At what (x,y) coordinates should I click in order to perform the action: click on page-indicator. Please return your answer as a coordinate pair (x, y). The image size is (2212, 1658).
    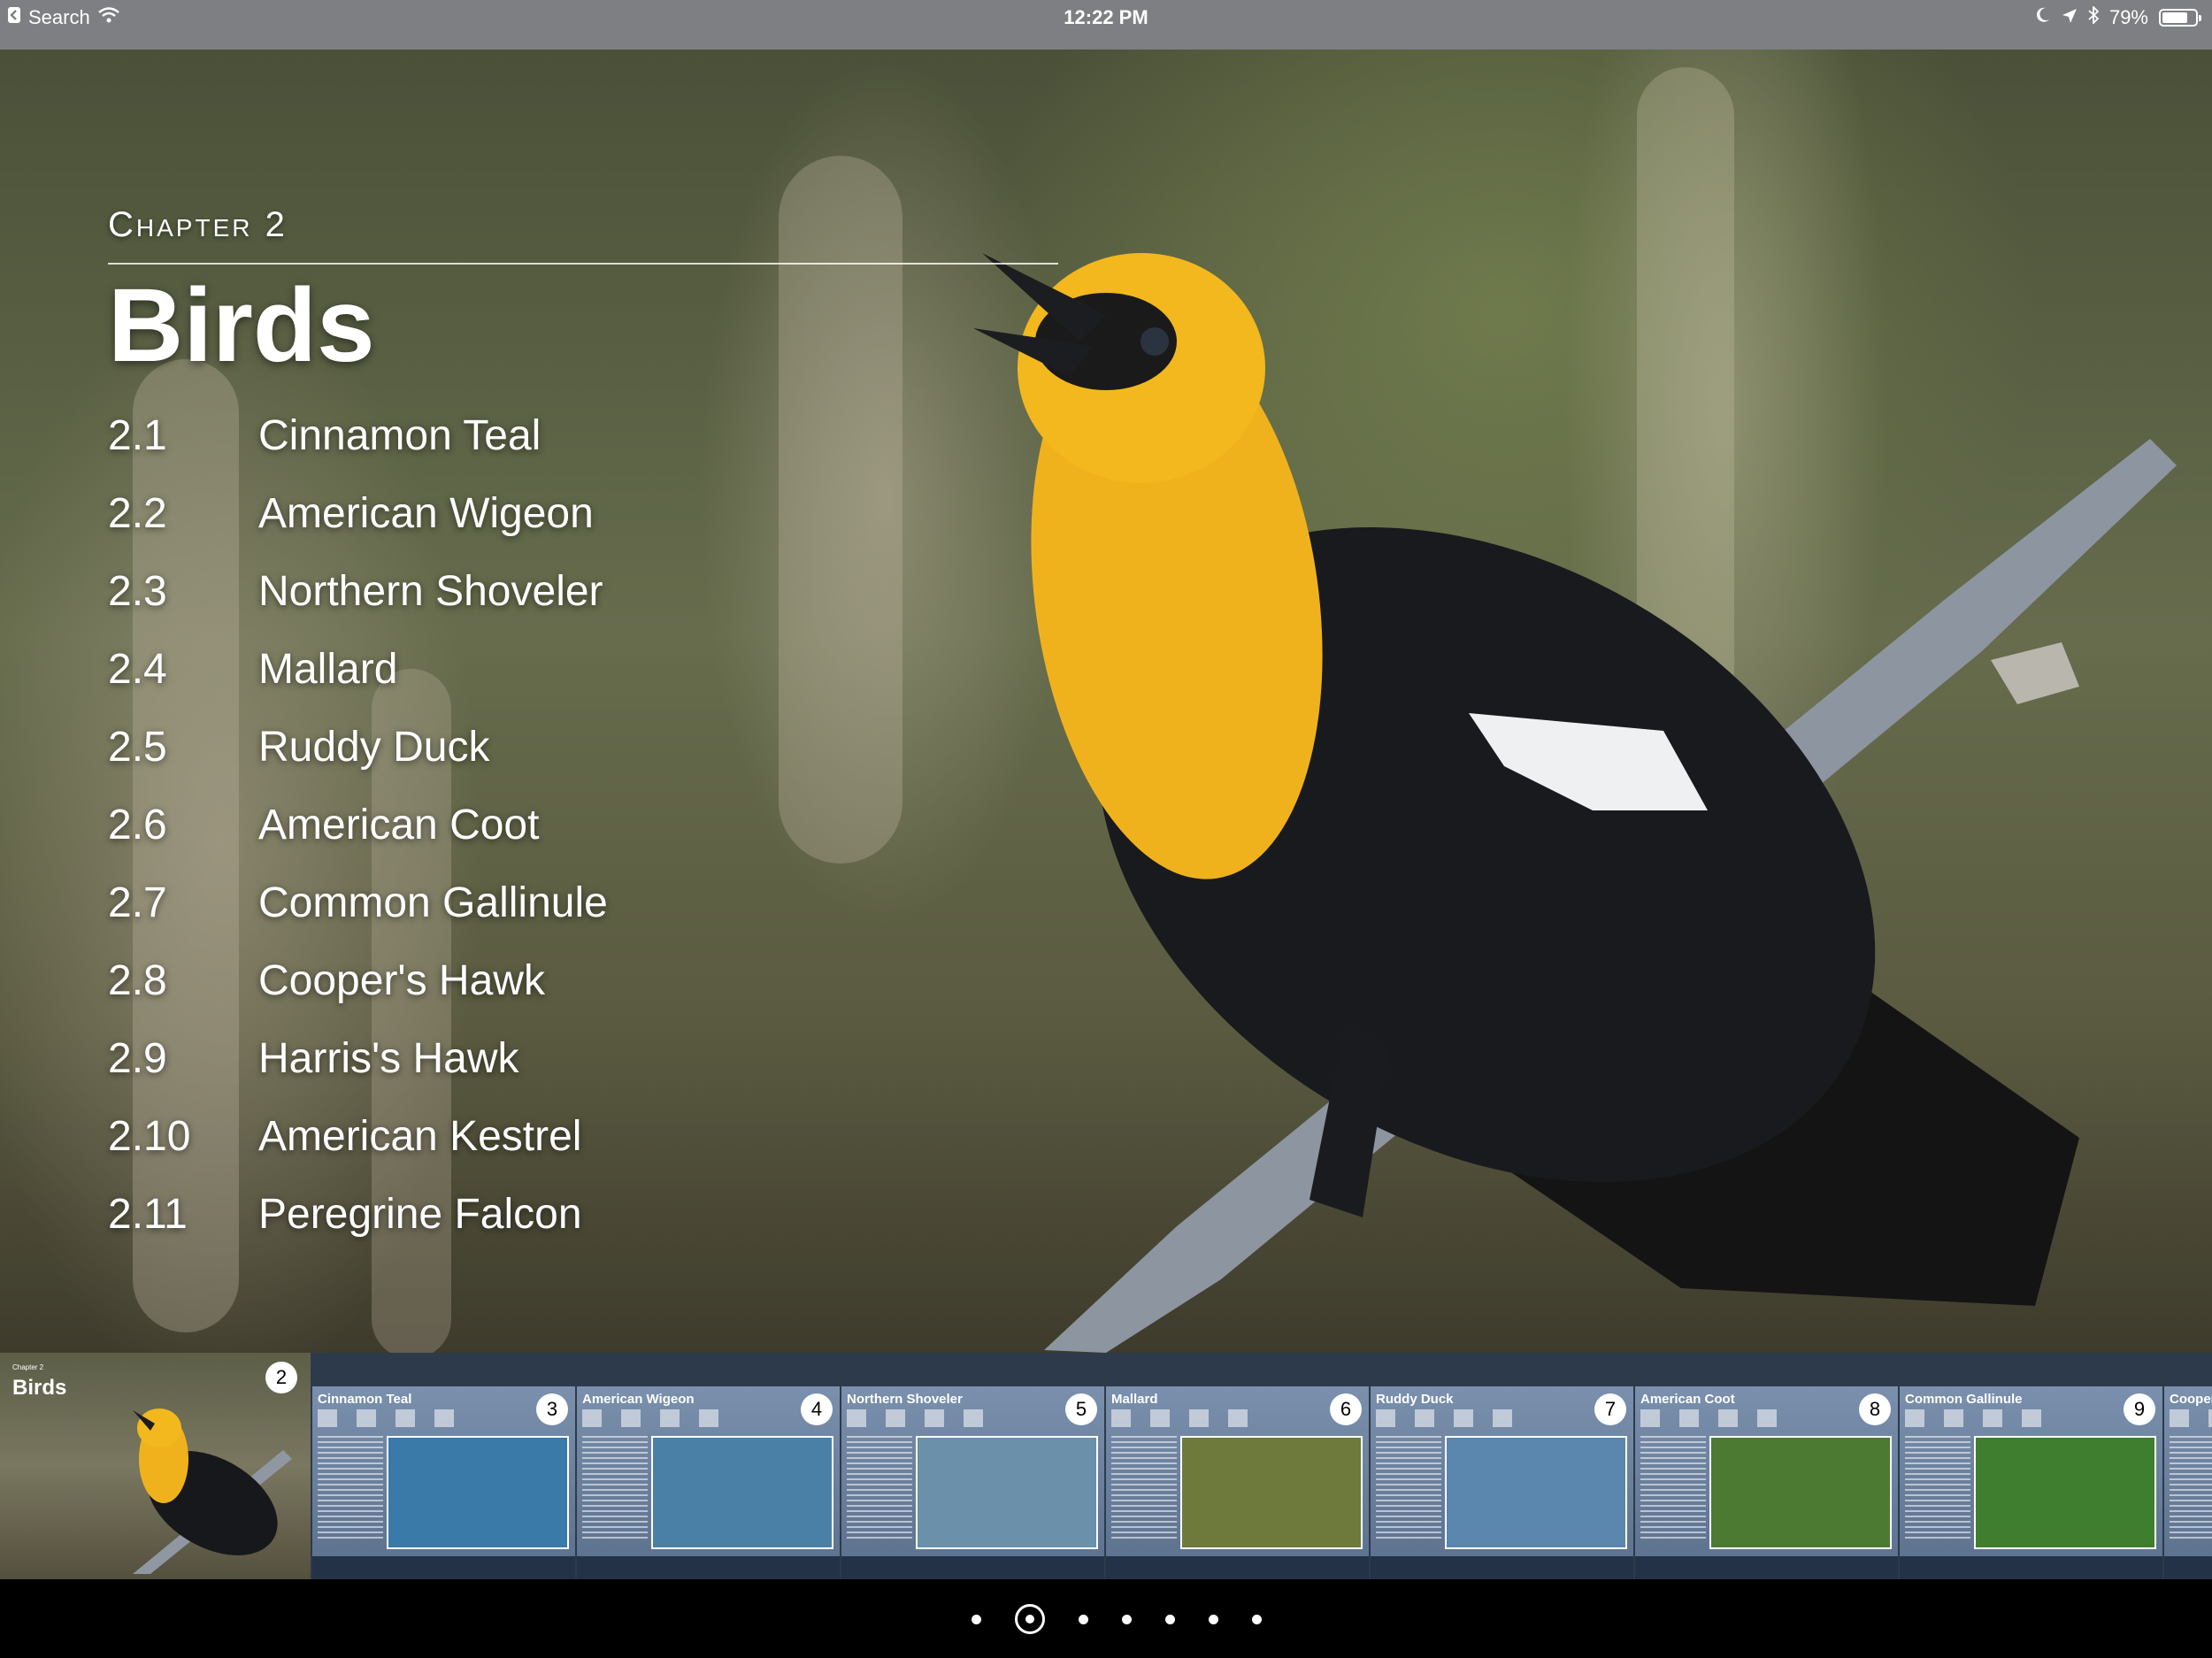
    Looking at the image, I should click on (1106, 1620).